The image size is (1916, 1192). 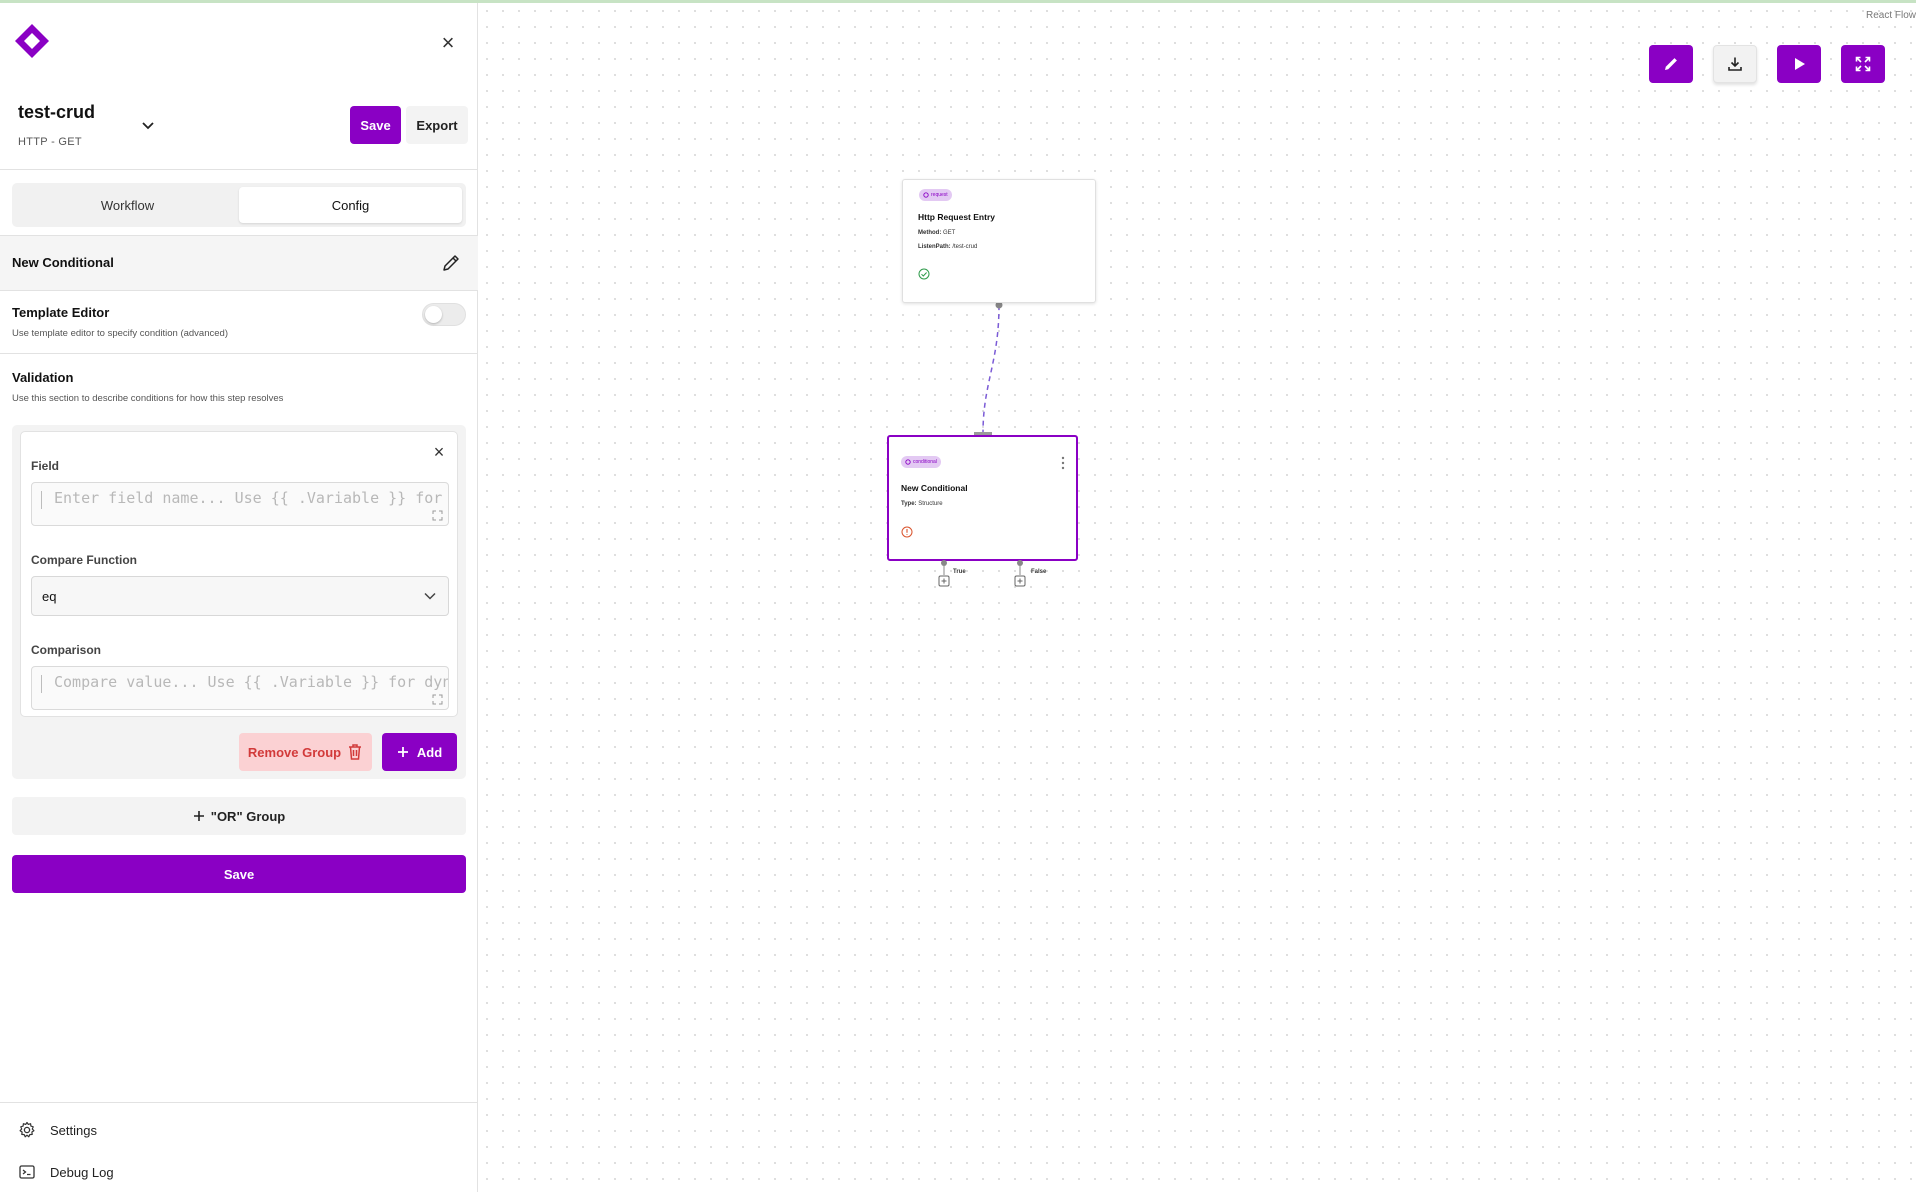 I want to click on pencil-icon, so click(x=451, y=263).